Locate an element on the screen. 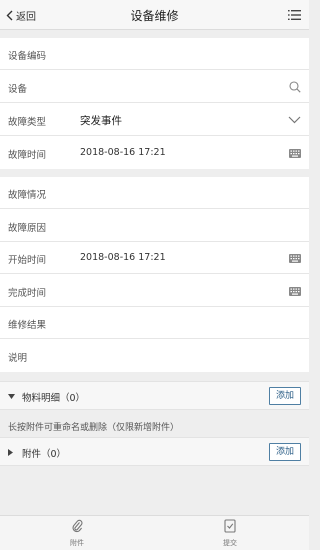 This screenshot has height=550, width=320. fault-type-label: 故障类型 is located at coordinates (27, 122).